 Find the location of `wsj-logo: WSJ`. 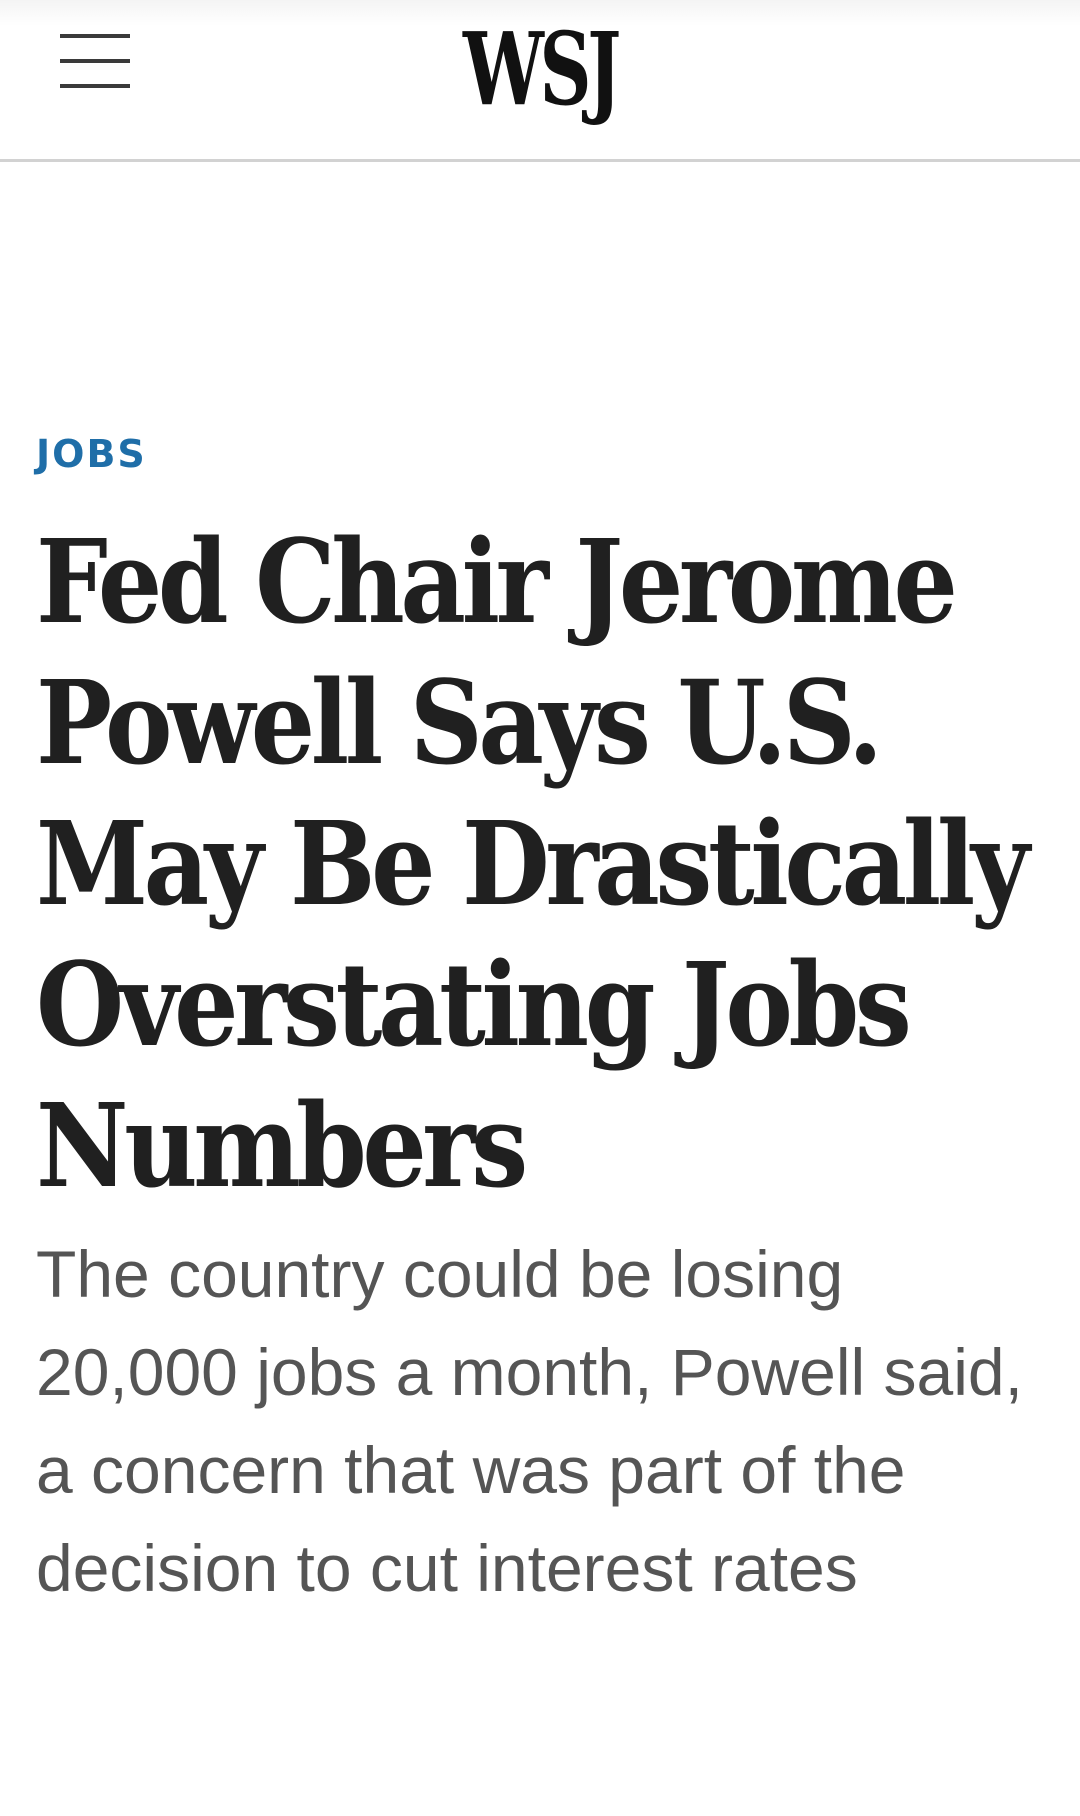

wsj-logo: WSJ is located at coordinates (540, 69).